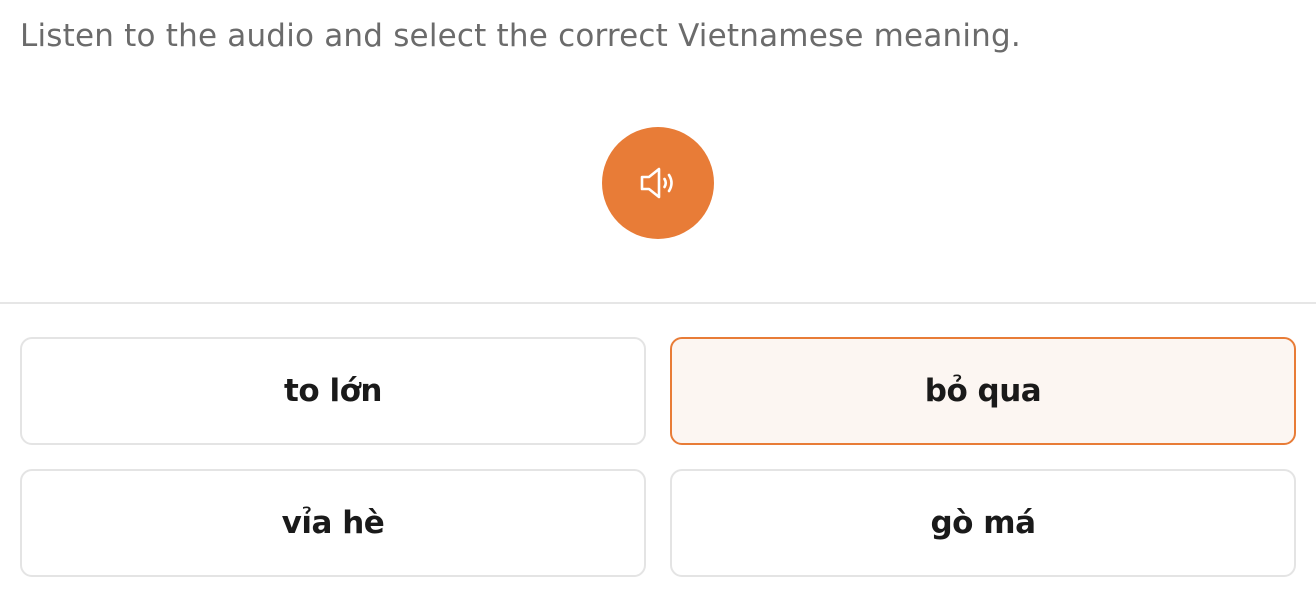  I want to click on answer-option-1: to lớn, so click(333, 391).